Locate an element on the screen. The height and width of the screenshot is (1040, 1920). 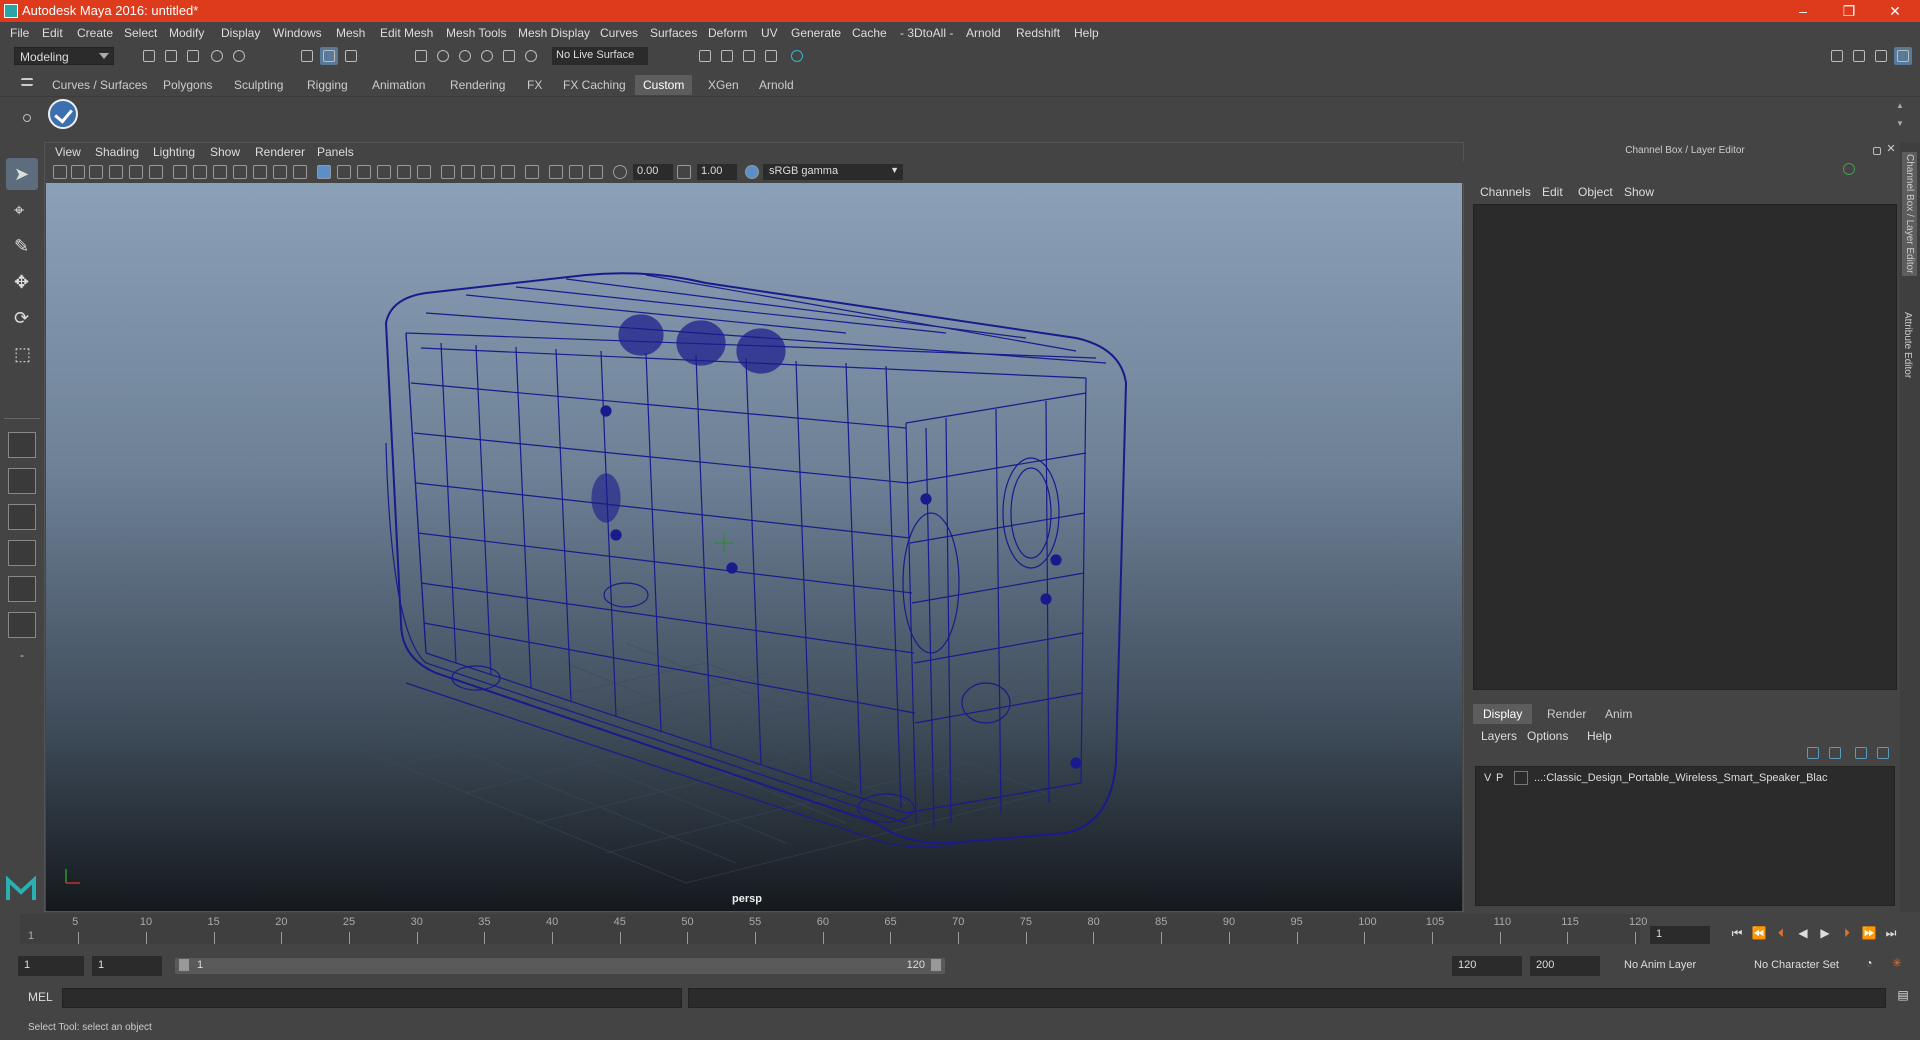
shelf-menu-icon is located at coordinates (27, 84).